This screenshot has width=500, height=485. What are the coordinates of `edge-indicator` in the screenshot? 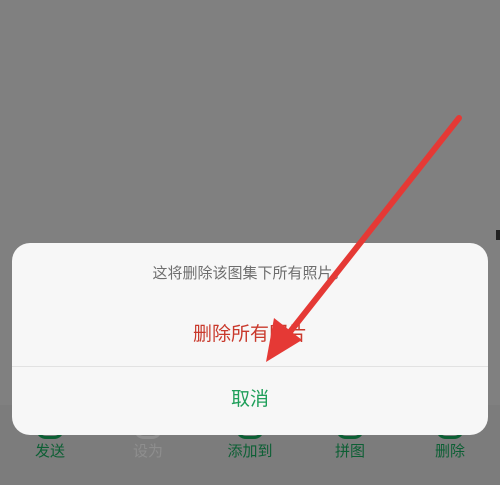 It's located at (498, 235).